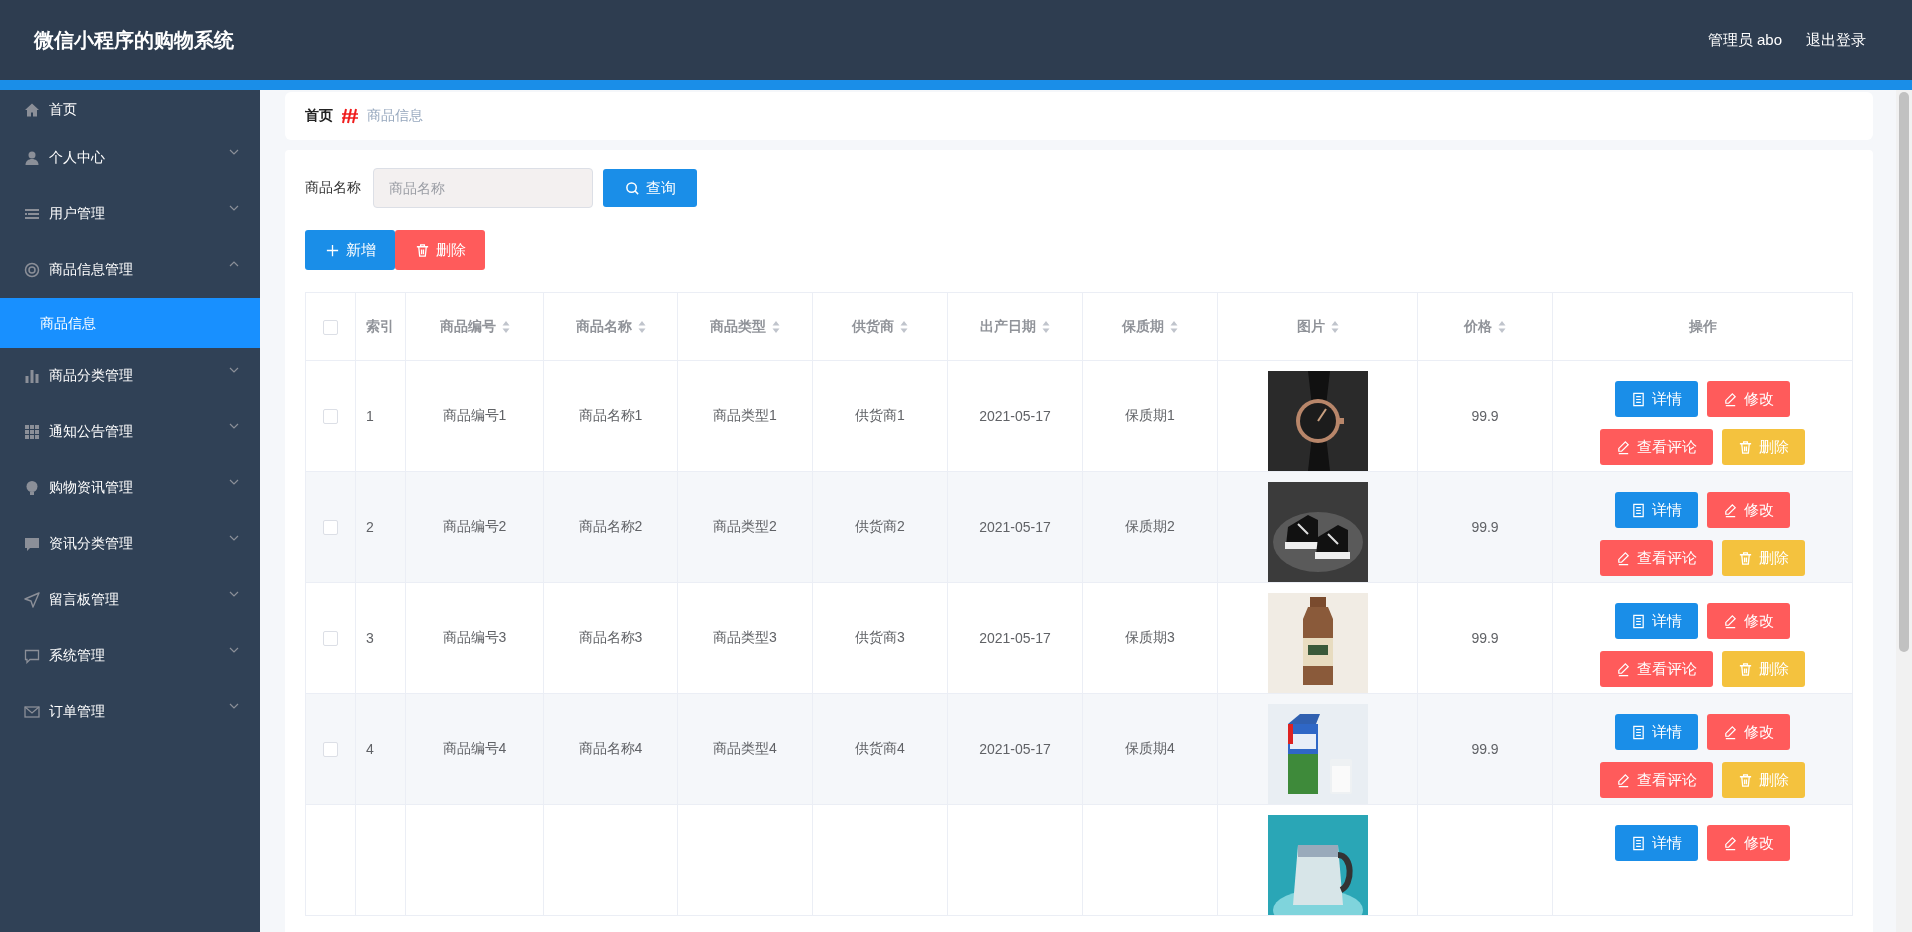  I want to click on add-button: 新增, so click(350, 250).